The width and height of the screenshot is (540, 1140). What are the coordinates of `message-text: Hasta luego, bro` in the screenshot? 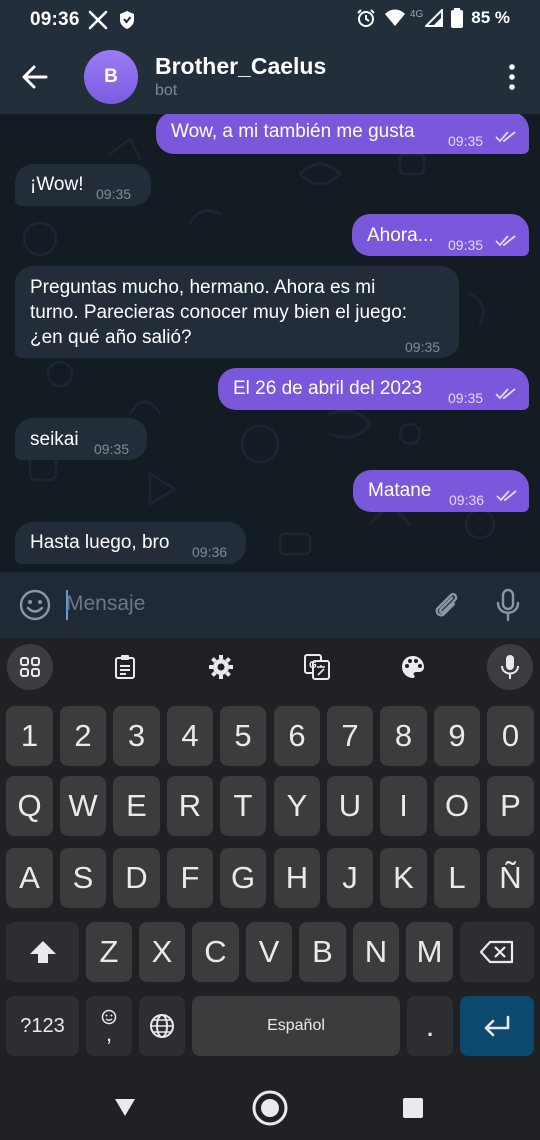 It's located at (100, 542).